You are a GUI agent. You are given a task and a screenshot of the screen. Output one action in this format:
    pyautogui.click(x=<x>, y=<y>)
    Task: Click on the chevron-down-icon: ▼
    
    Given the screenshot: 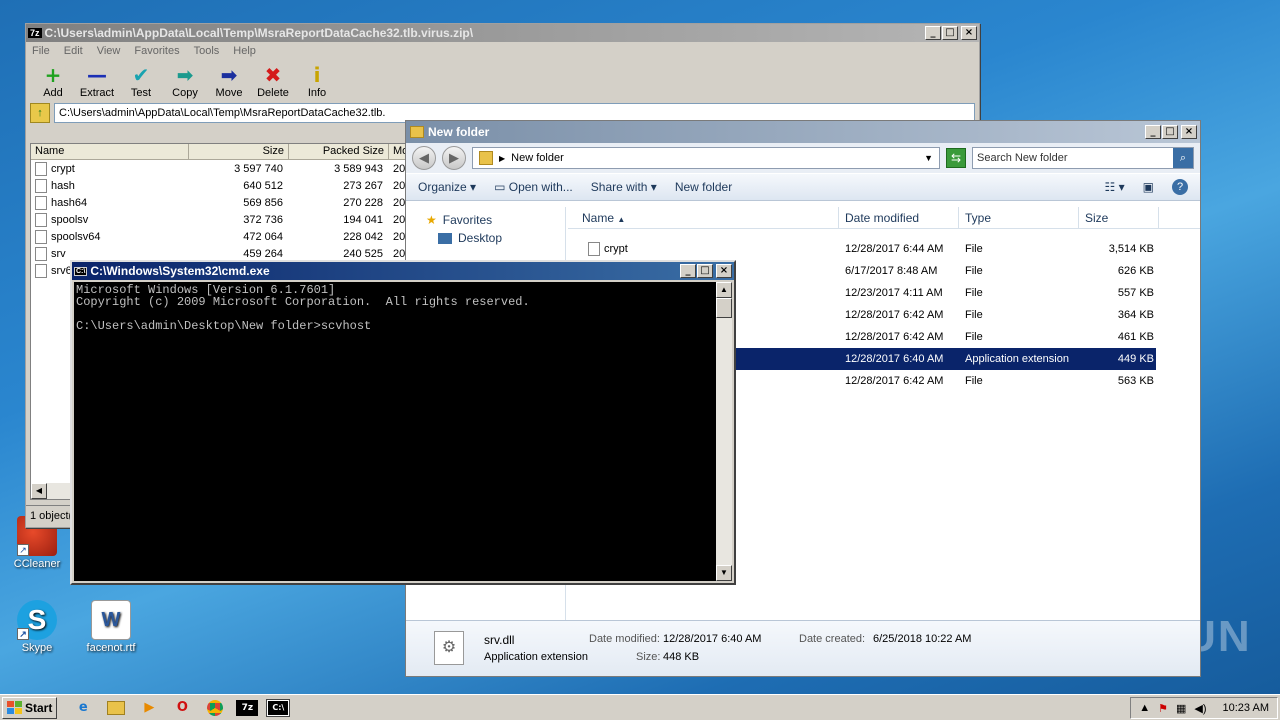 What is the action you would take?
    pyautogui.click(x=928, y=158)
    